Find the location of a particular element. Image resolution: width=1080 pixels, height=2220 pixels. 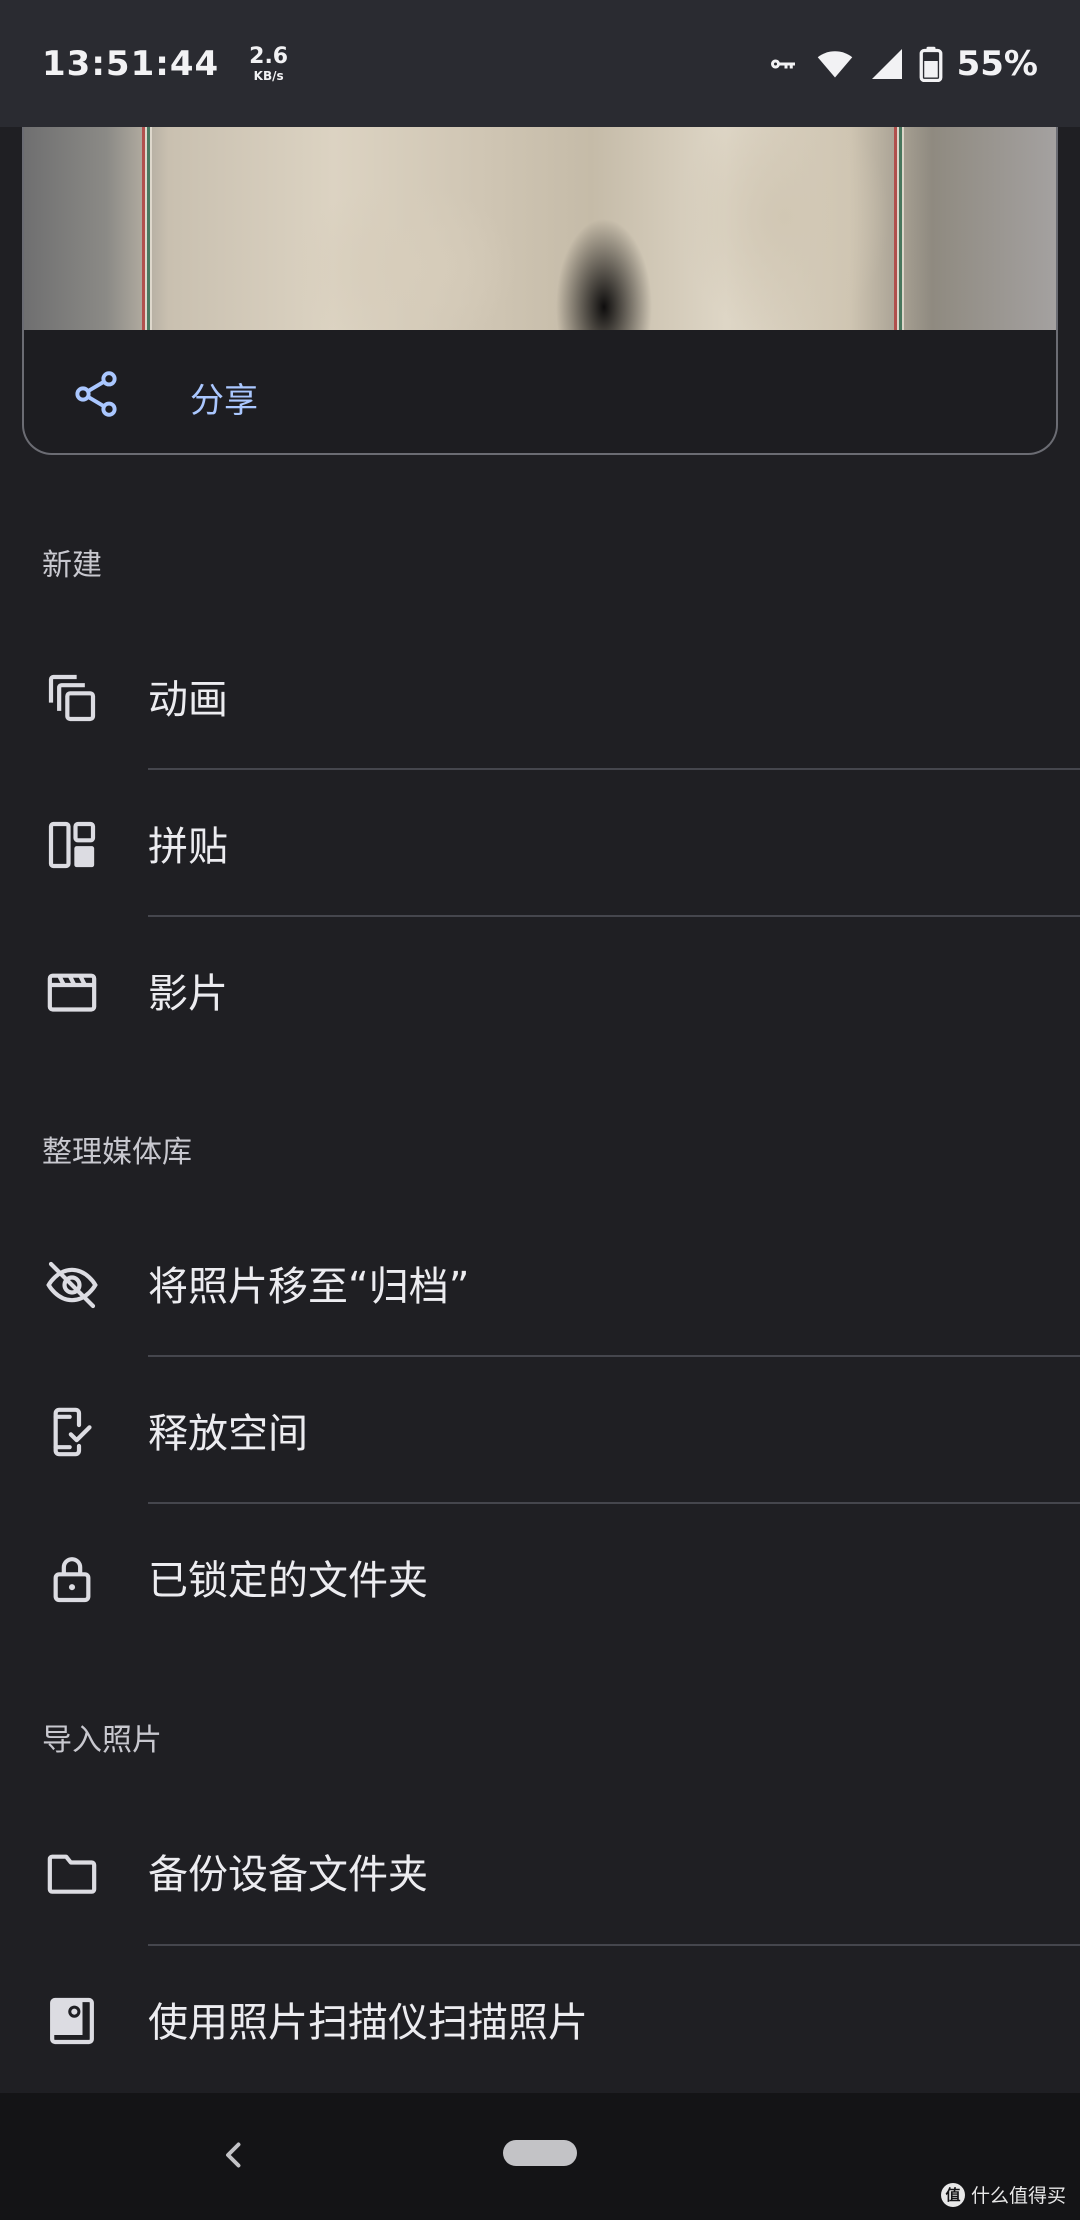

menu-item-collage: 拼贴 is located at coordinates (540, 843).